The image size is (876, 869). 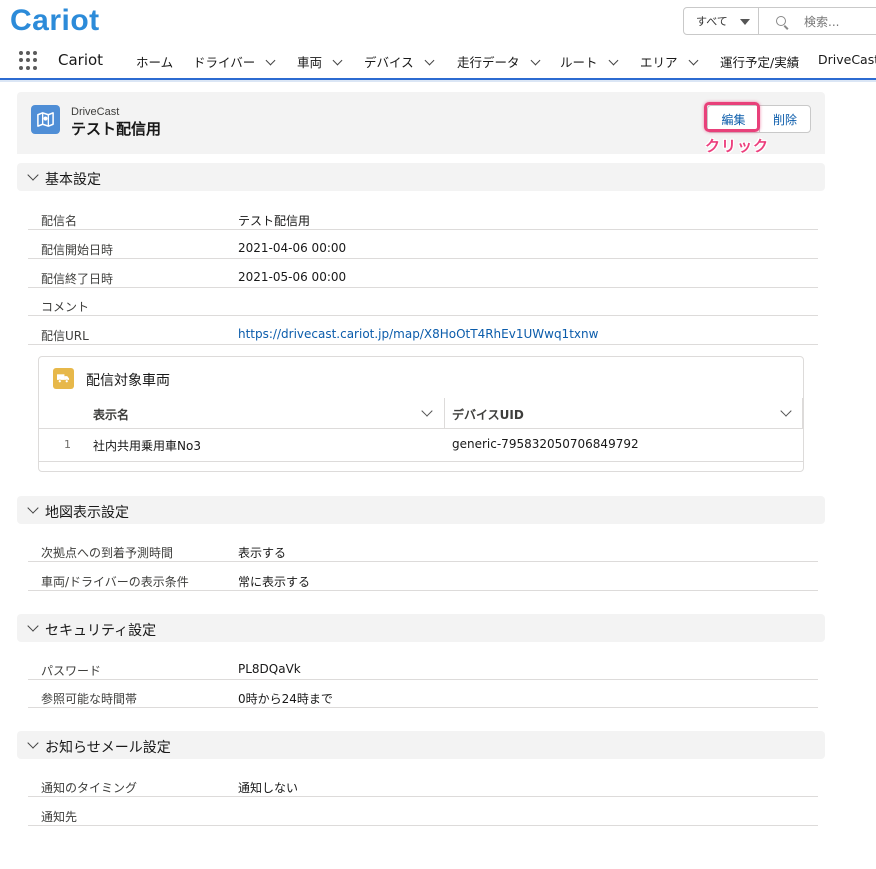 I want to click on table-header: 表示名 デバイスUID, so click(x=421, y=413).